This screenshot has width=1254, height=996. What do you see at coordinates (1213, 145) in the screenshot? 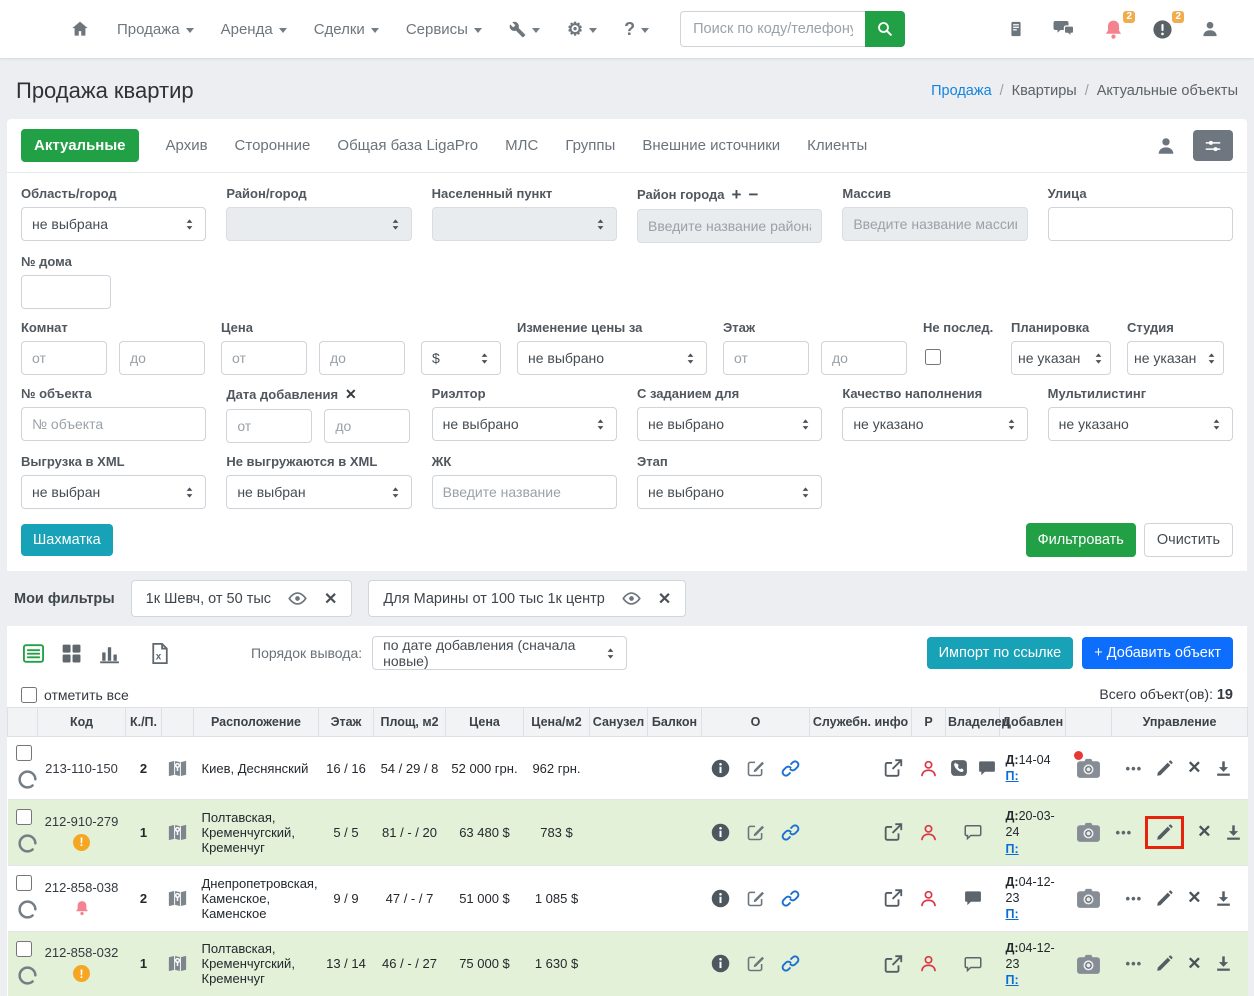
I see `filter-settings-button` at bounding box center [1213, 145].